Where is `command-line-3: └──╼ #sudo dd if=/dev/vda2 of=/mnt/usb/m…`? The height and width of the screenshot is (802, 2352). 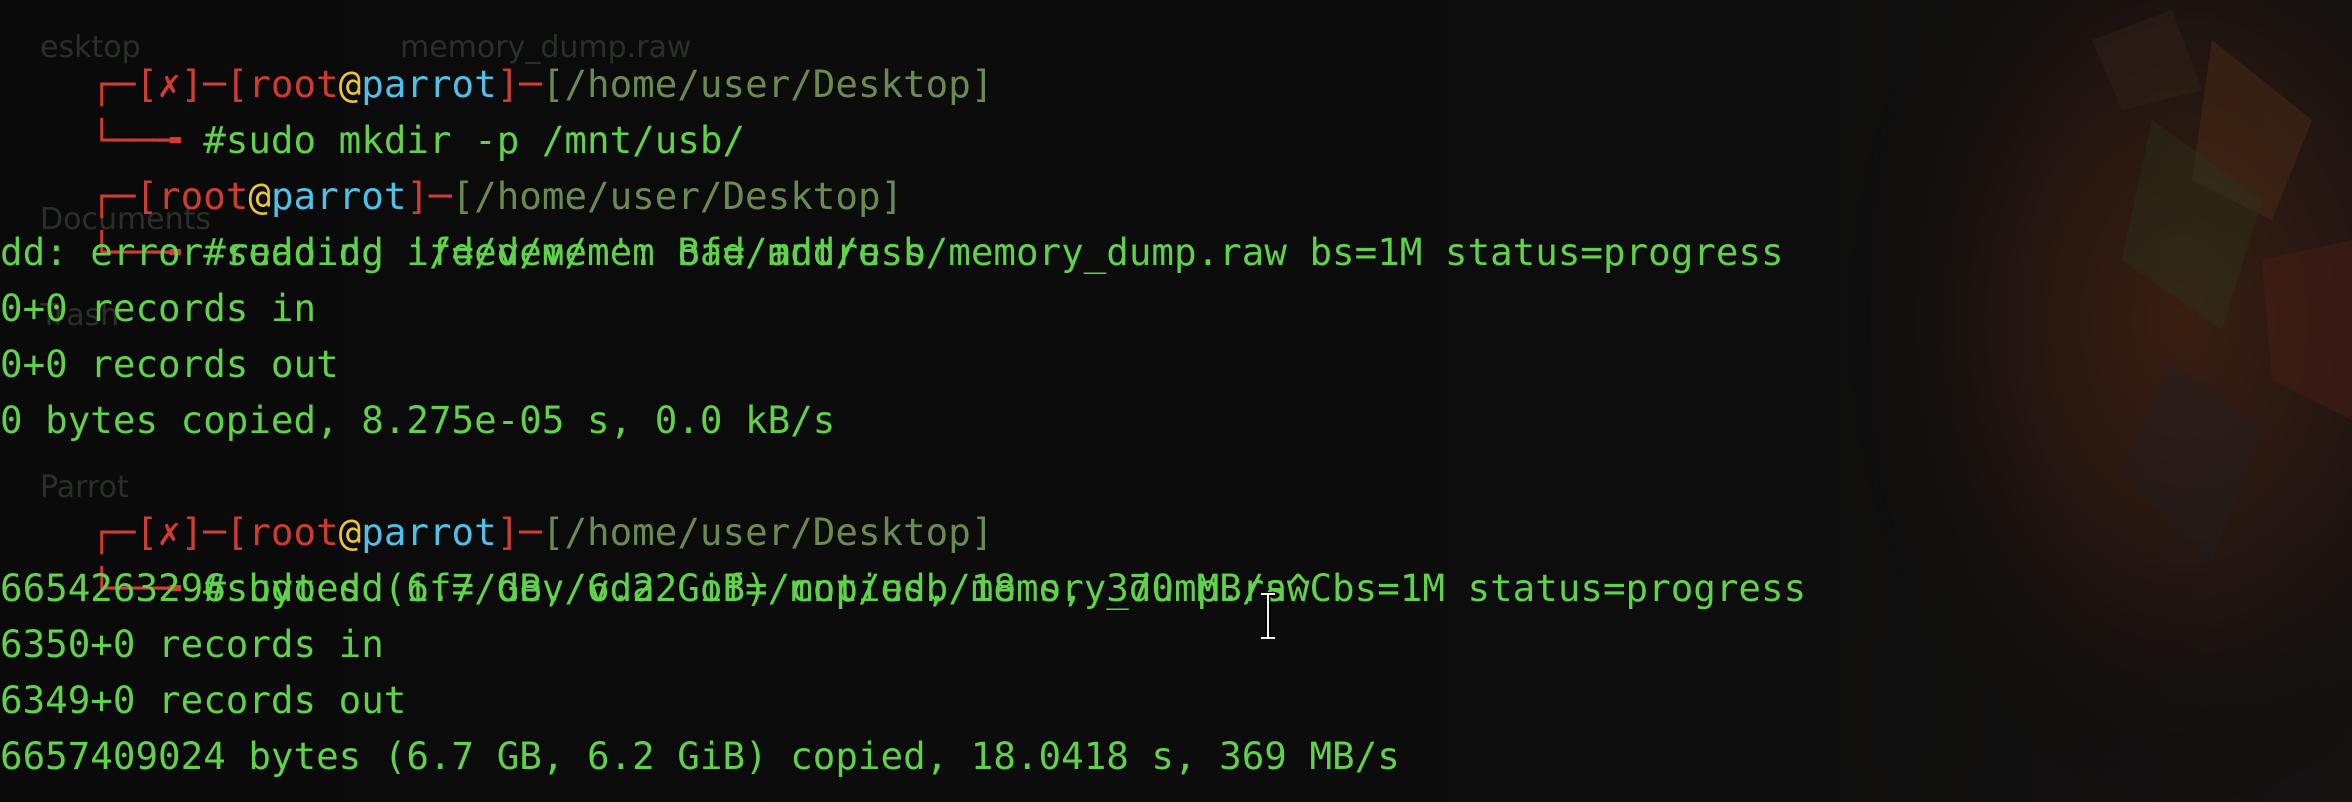
command-line-3: └──╼ #sudo dd if=/dev/vda2 of=/mnt/usb/m… is located at coordinates (948, 588).